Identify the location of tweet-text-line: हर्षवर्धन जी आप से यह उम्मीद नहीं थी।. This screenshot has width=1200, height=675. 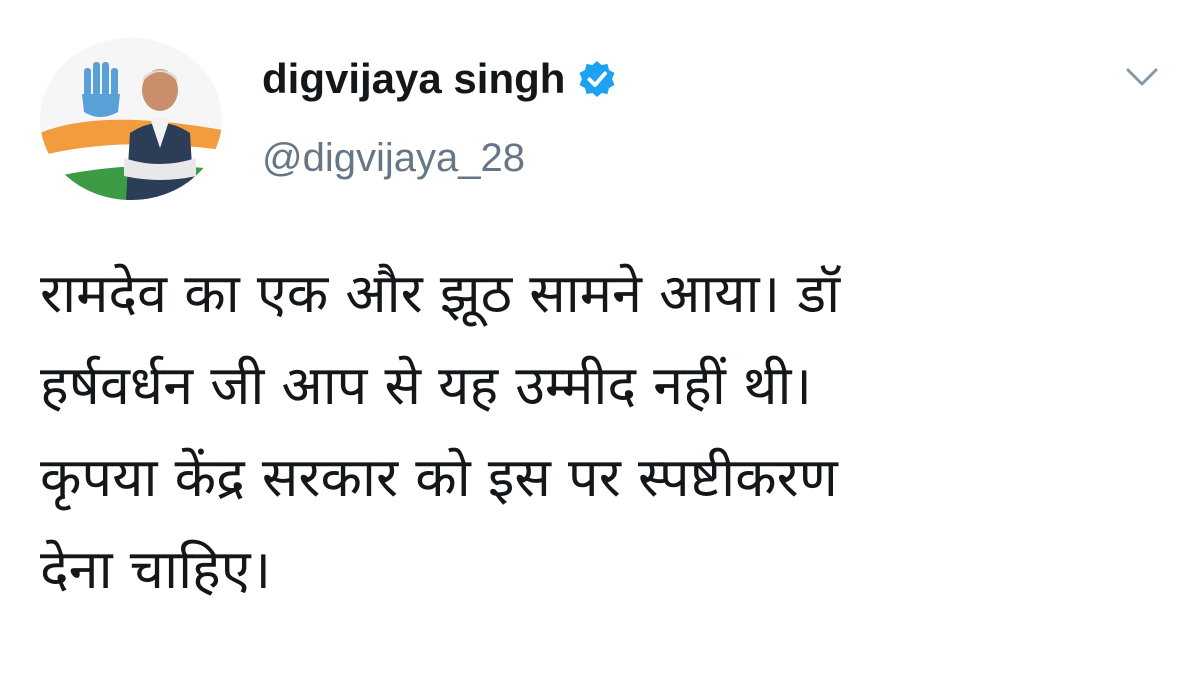
(426, 385).